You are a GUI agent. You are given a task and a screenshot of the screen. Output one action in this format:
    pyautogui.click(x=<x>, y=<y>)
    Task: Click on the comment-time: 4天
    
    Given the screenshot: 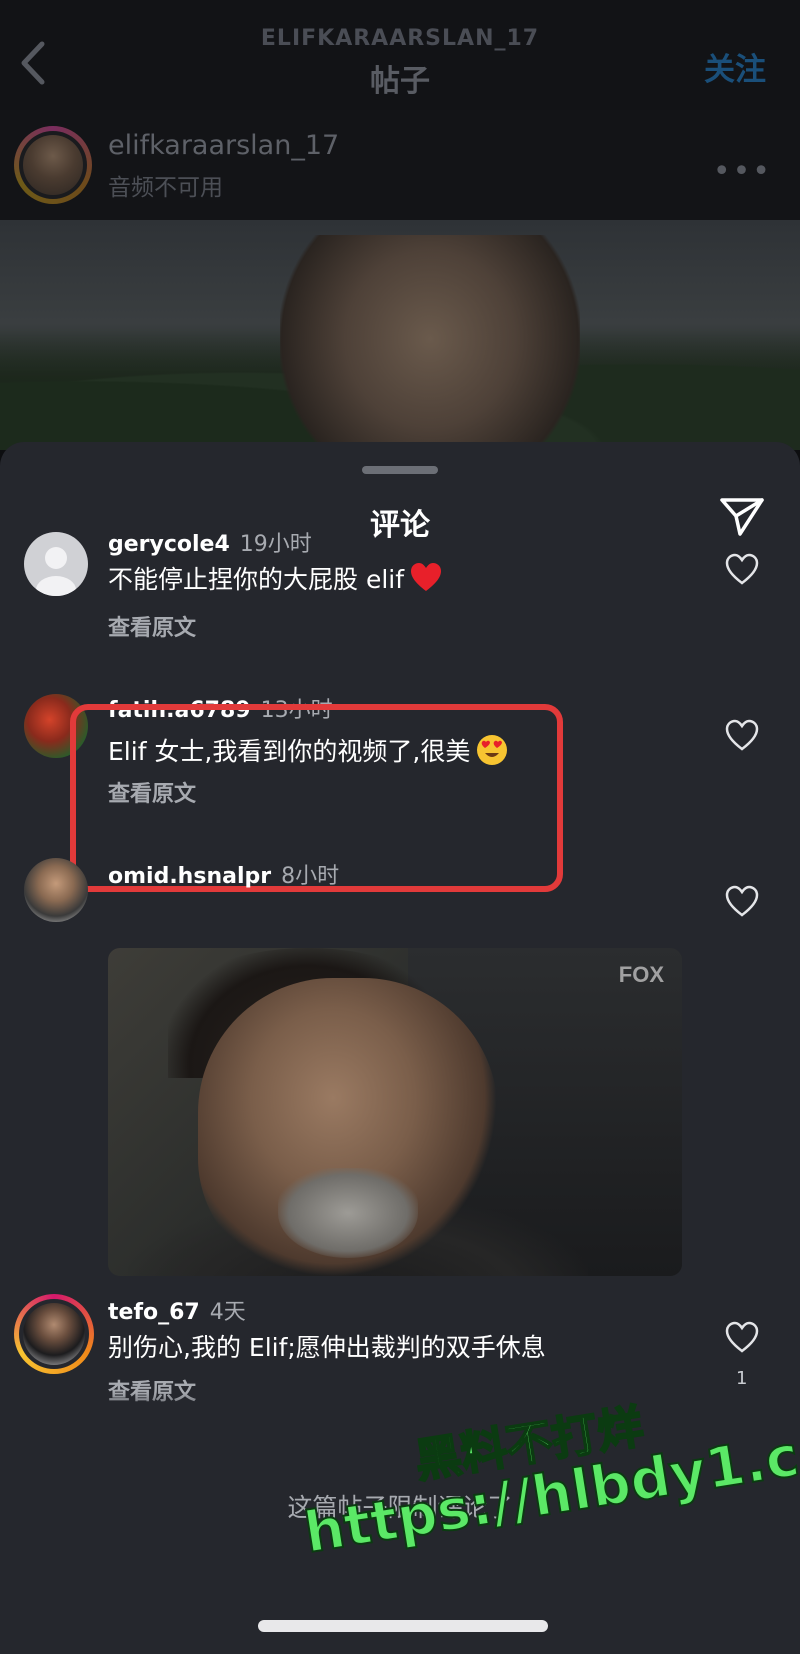 What is the action you would take?
    pyautogui.click(x=227, y=1312)
    